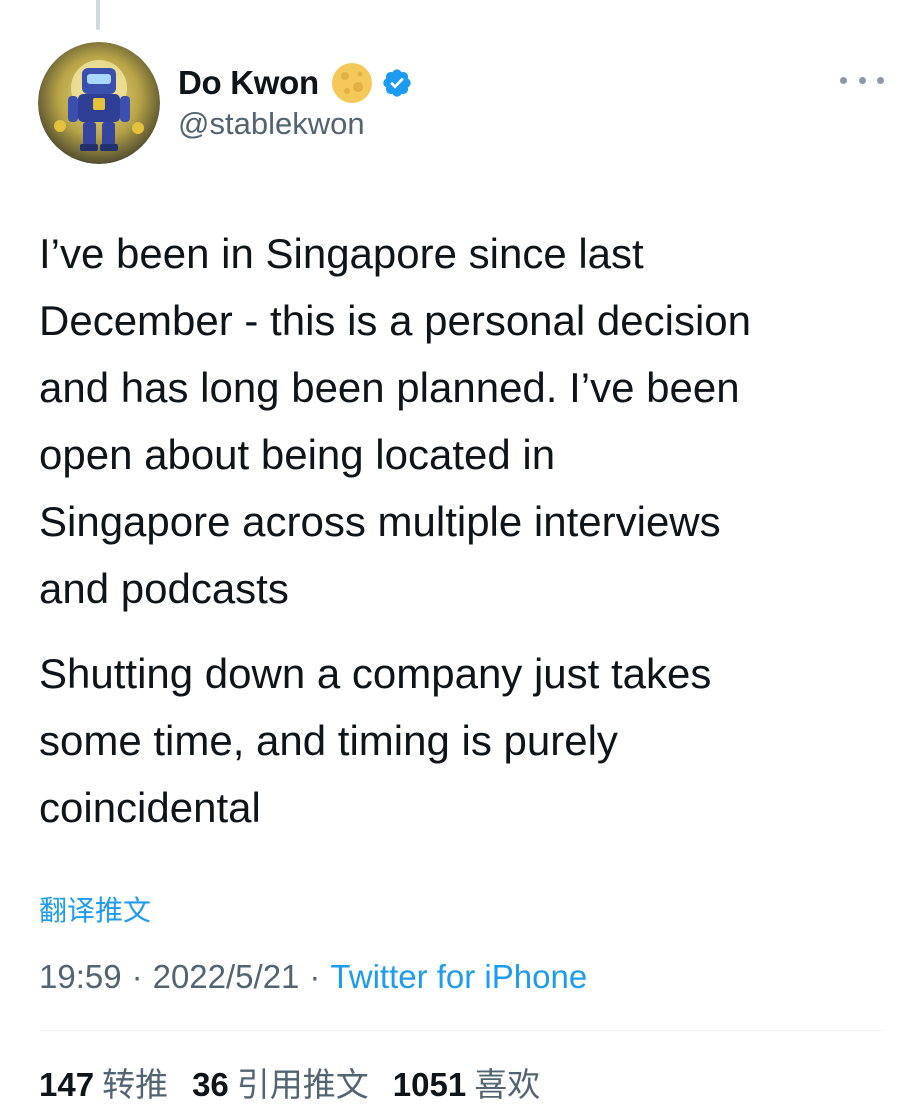  I want to click on tweet-metadata: 19:59 · 2022/5/21 · Twitter for iPhone, so click(313, 977).